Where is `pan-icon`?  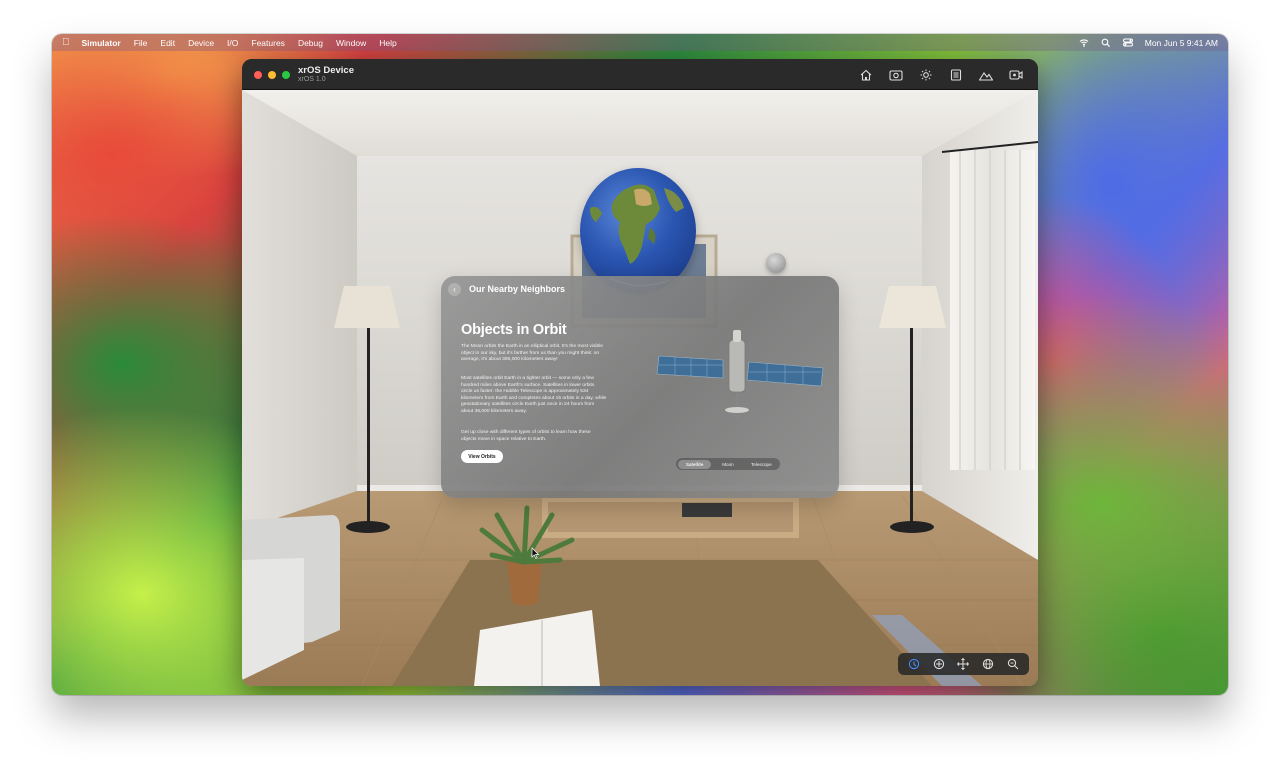 pan-icon is located at coordinates (963, 664).